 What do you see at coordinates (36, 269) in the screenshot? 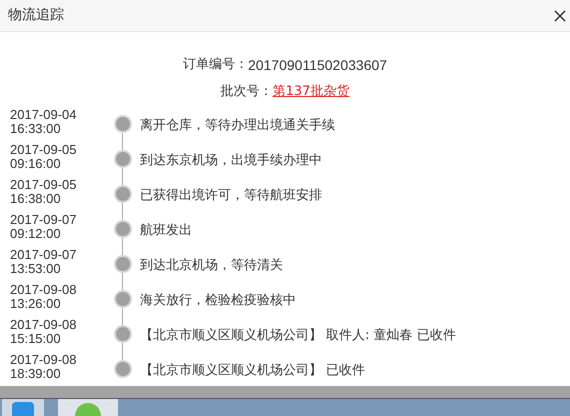
I see `event-time: 13:53:00` at bounding box center [36, 269].